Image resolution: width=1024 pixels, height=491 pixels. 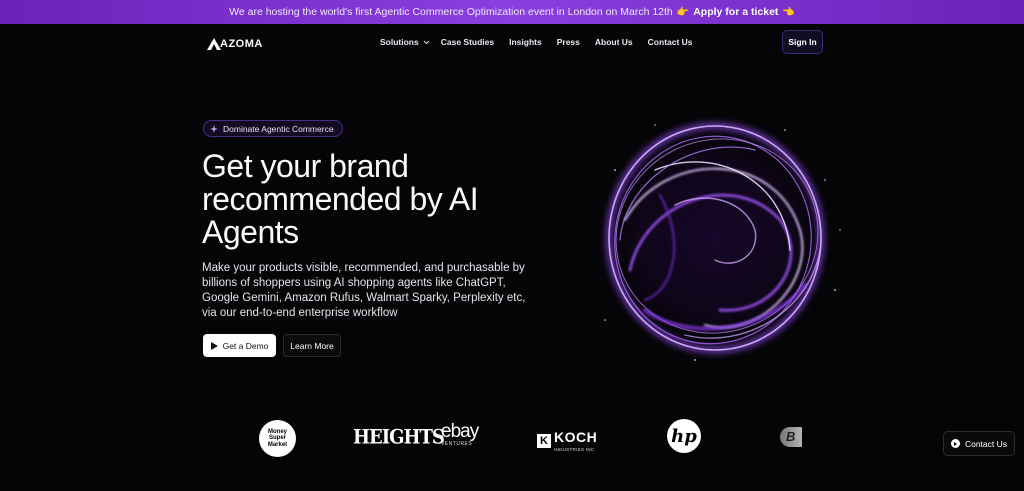 What do you see at coordinates (426, 42) in the screenshot?
I see `chevron-down-icon` at bounding box center [426, 42].